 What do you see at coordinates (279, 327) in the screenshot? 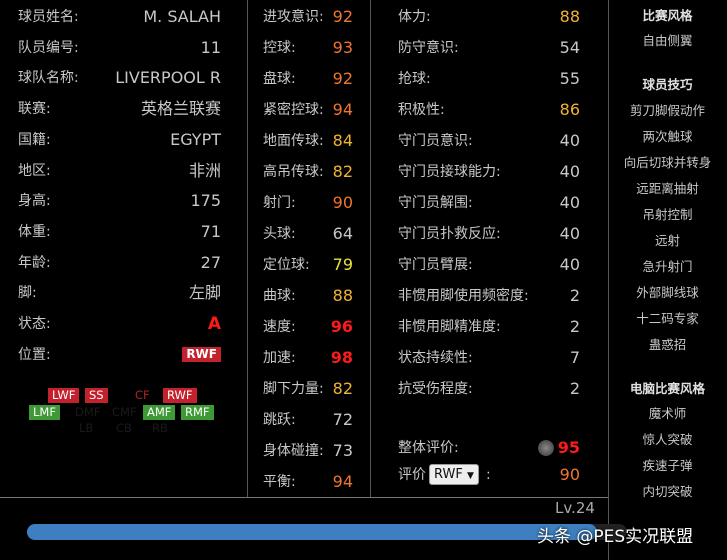
I see `ability-label: 速度:` at bounding box center [279, 327].